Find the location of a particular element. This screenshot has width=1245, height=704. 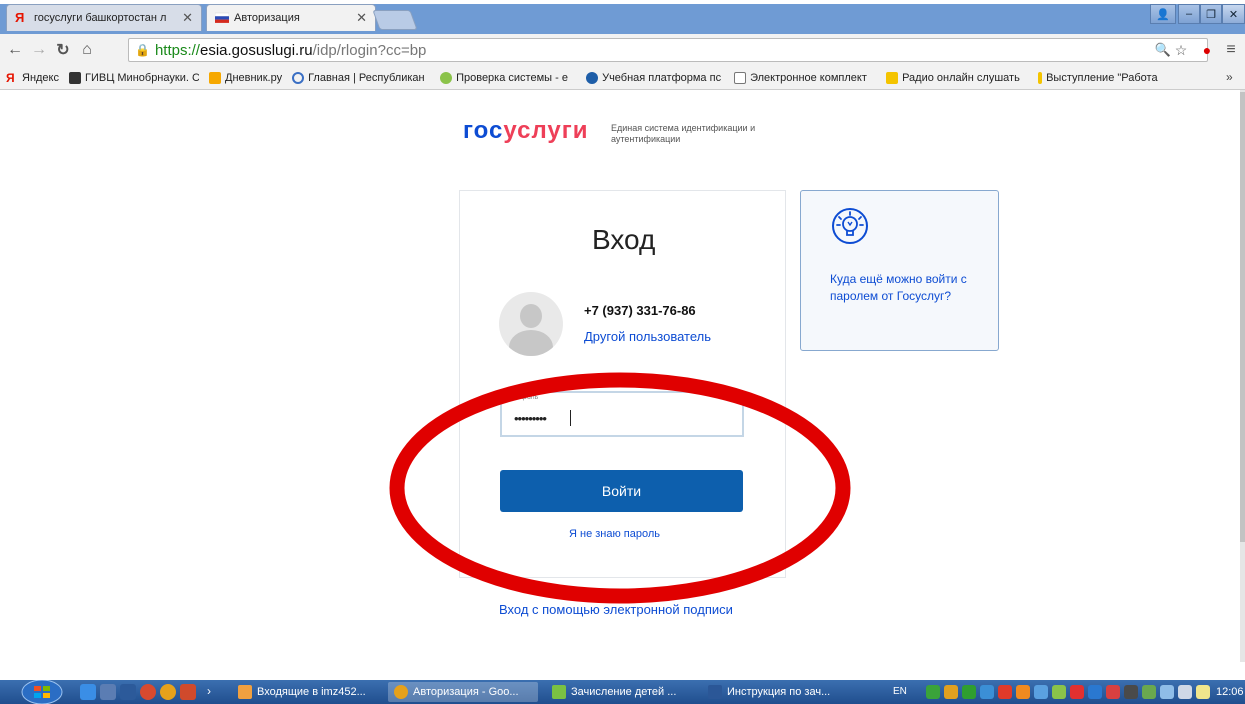

minimize-button: – is located at coordinates (1189, 14).